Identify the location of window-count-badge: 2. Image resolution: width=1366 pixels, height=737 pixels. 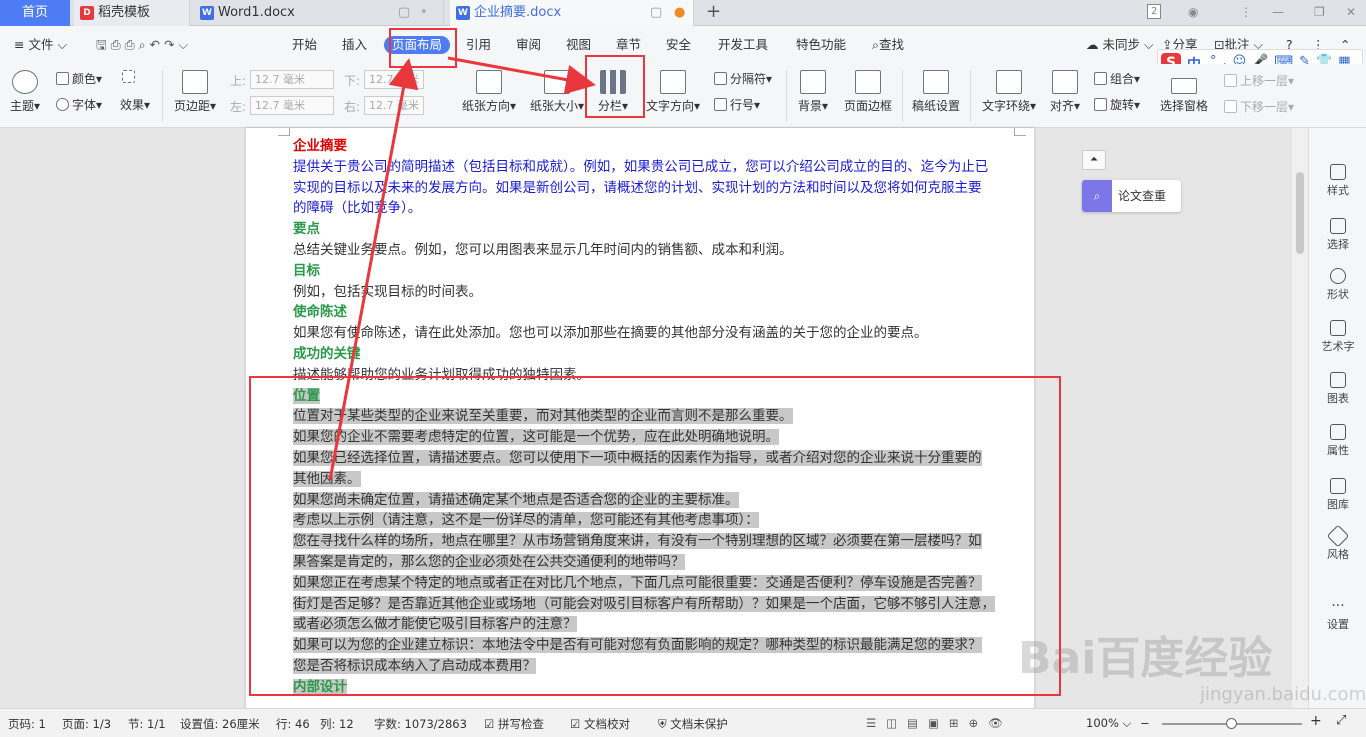
(1154, 11).